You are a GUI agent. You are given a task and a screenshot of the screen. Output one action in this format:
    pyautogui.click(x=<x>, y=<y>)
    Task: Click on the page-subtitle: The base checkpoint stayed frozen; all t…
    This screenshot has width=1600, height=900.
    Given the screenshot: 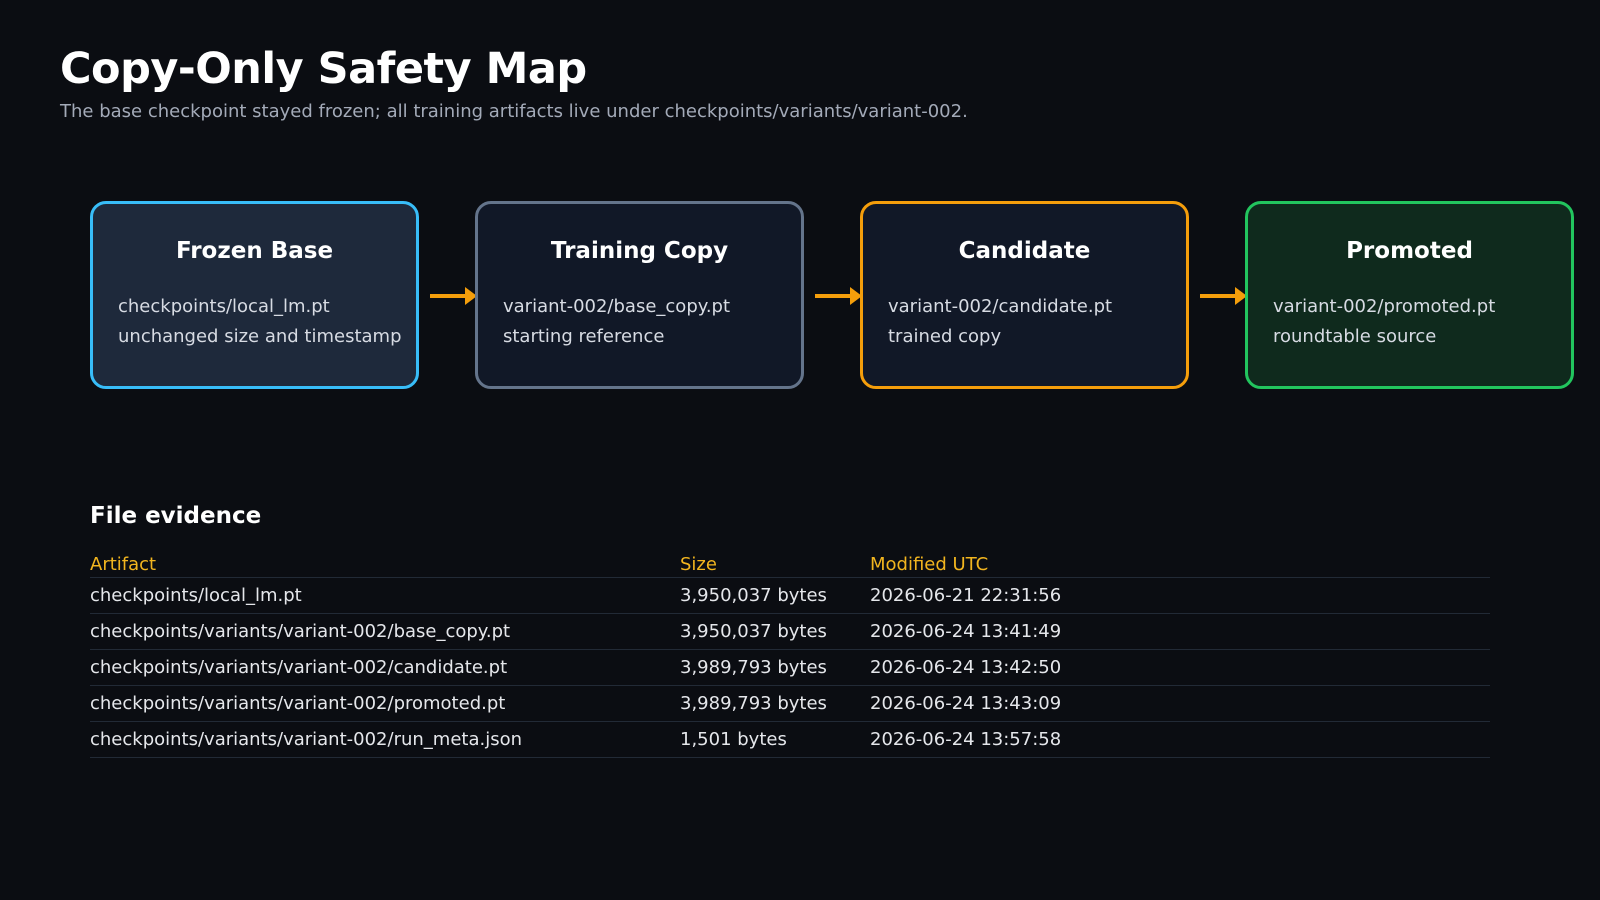 What is the action you would take?
    pyautogui.click(x=514, y=111)
    